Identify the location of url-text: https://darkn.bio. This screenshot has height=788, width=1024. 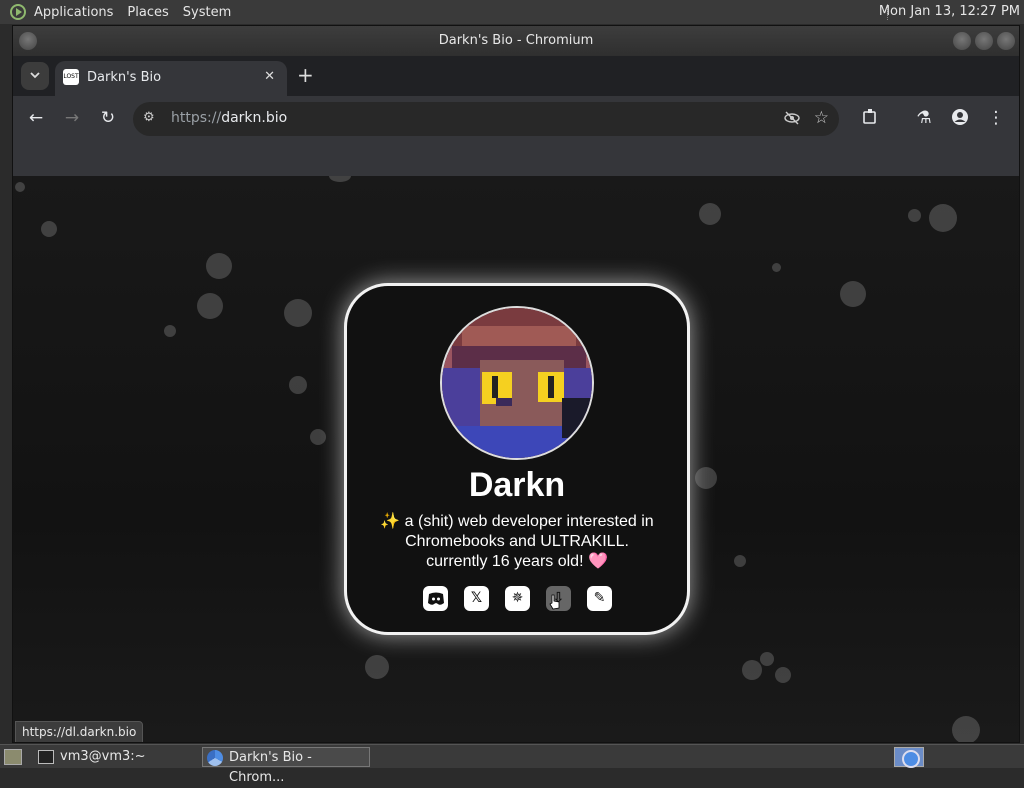
(229, 118).